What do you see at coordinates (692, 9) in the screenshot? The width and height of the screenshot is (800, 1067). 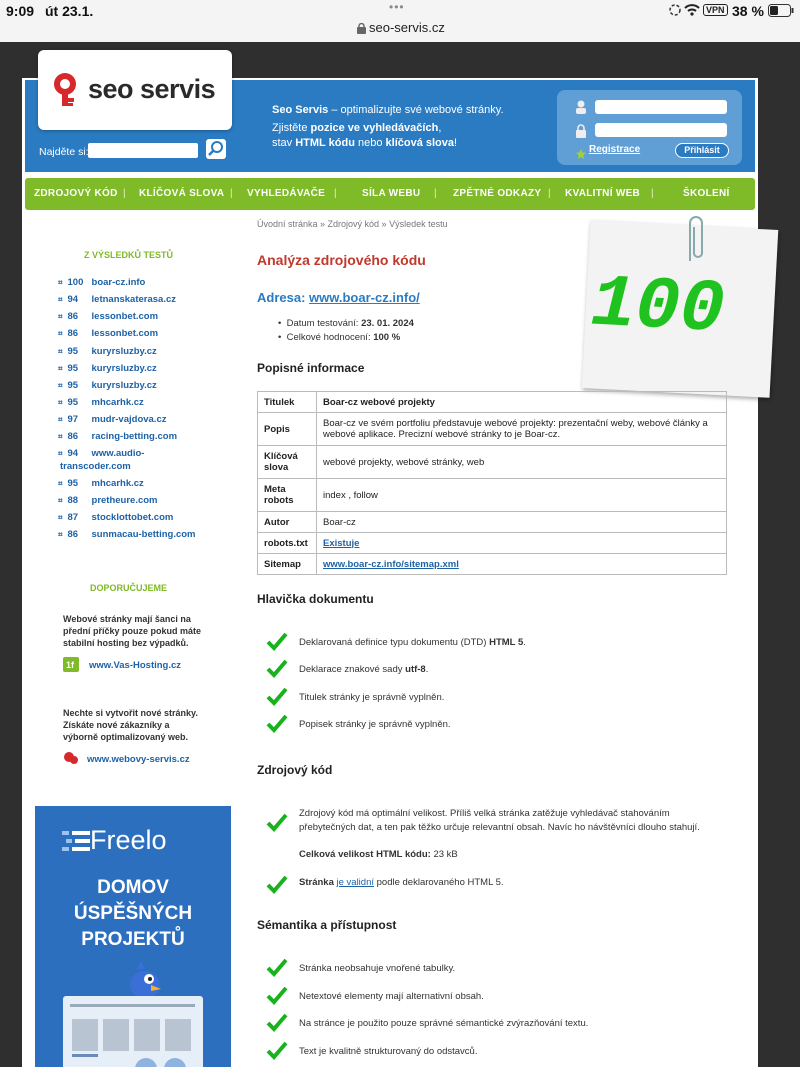 I see `wifi-icon` at bounding box center [692, 9].